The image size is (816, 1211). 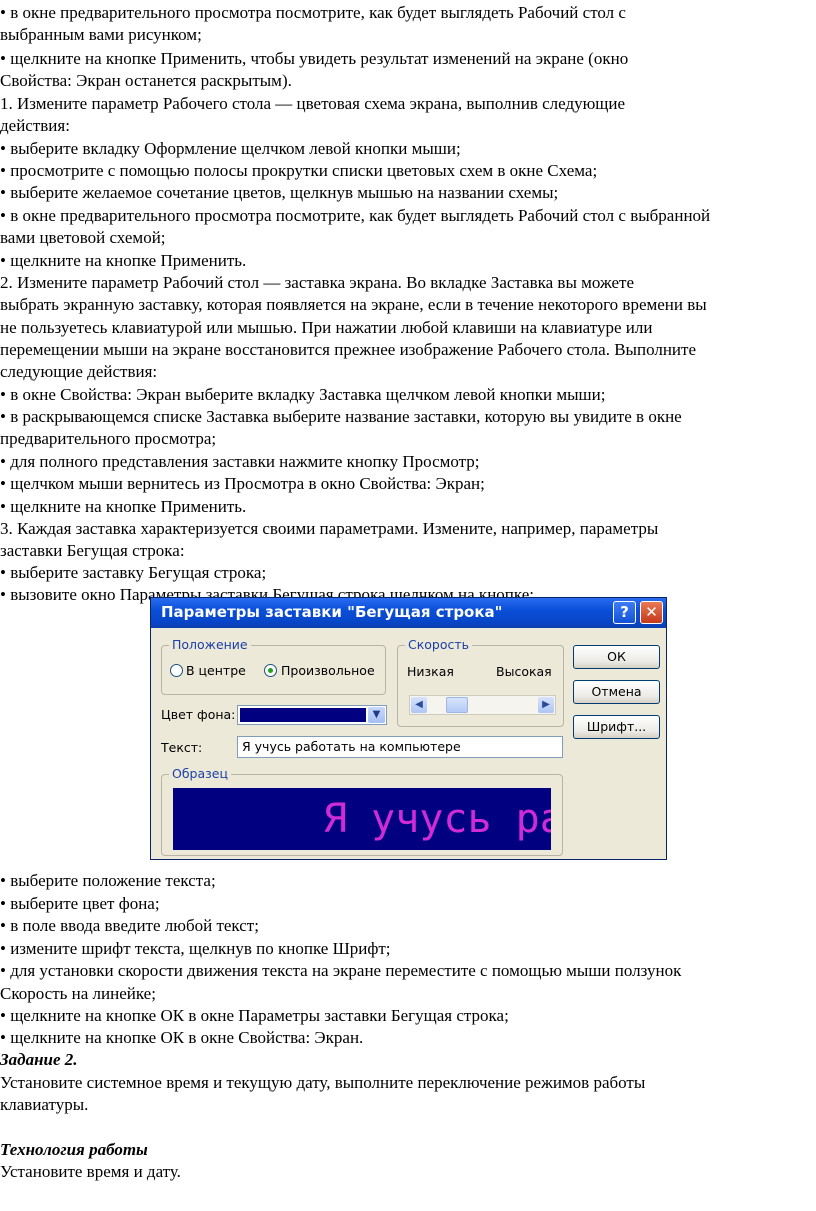 What do you see at coordinates (92, 550) in the screenshot?
I see `text-line: заставки Бегущая строка:` at bounding box center [92, 550].